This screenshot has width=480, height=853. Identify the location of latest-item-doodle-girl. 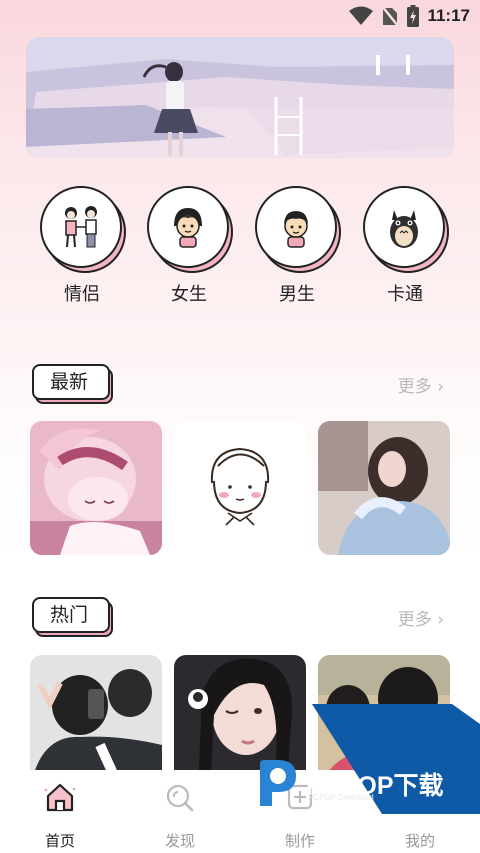
(240, 488).